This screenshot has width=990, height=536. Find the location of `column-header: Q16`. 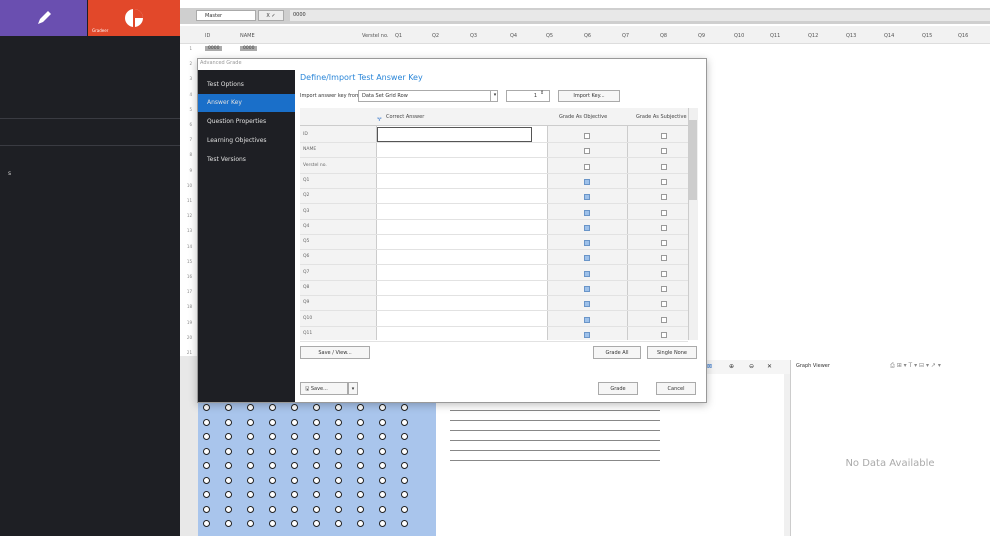

column-header: Q16 is located at coordinates (963, 36).